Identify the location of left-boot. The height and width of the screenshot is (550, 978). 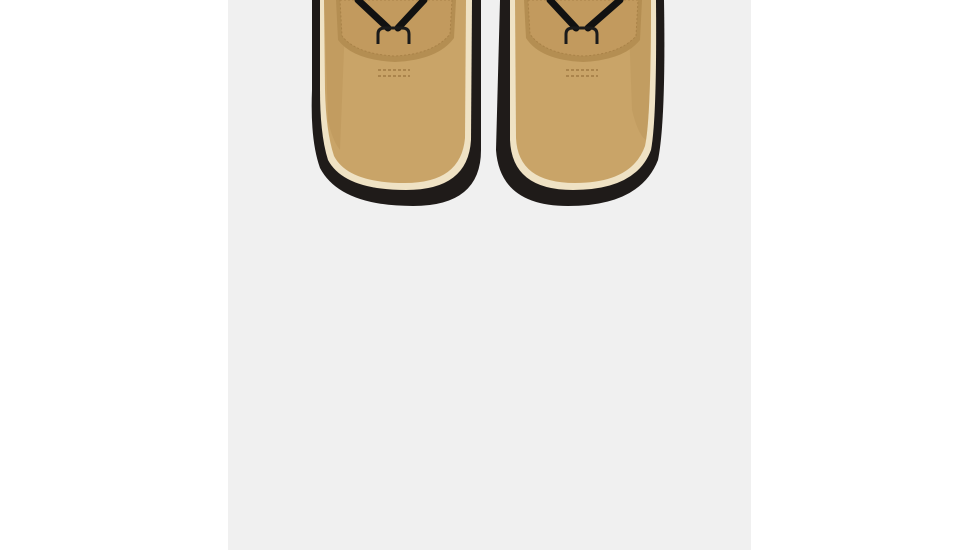
(396, 103).